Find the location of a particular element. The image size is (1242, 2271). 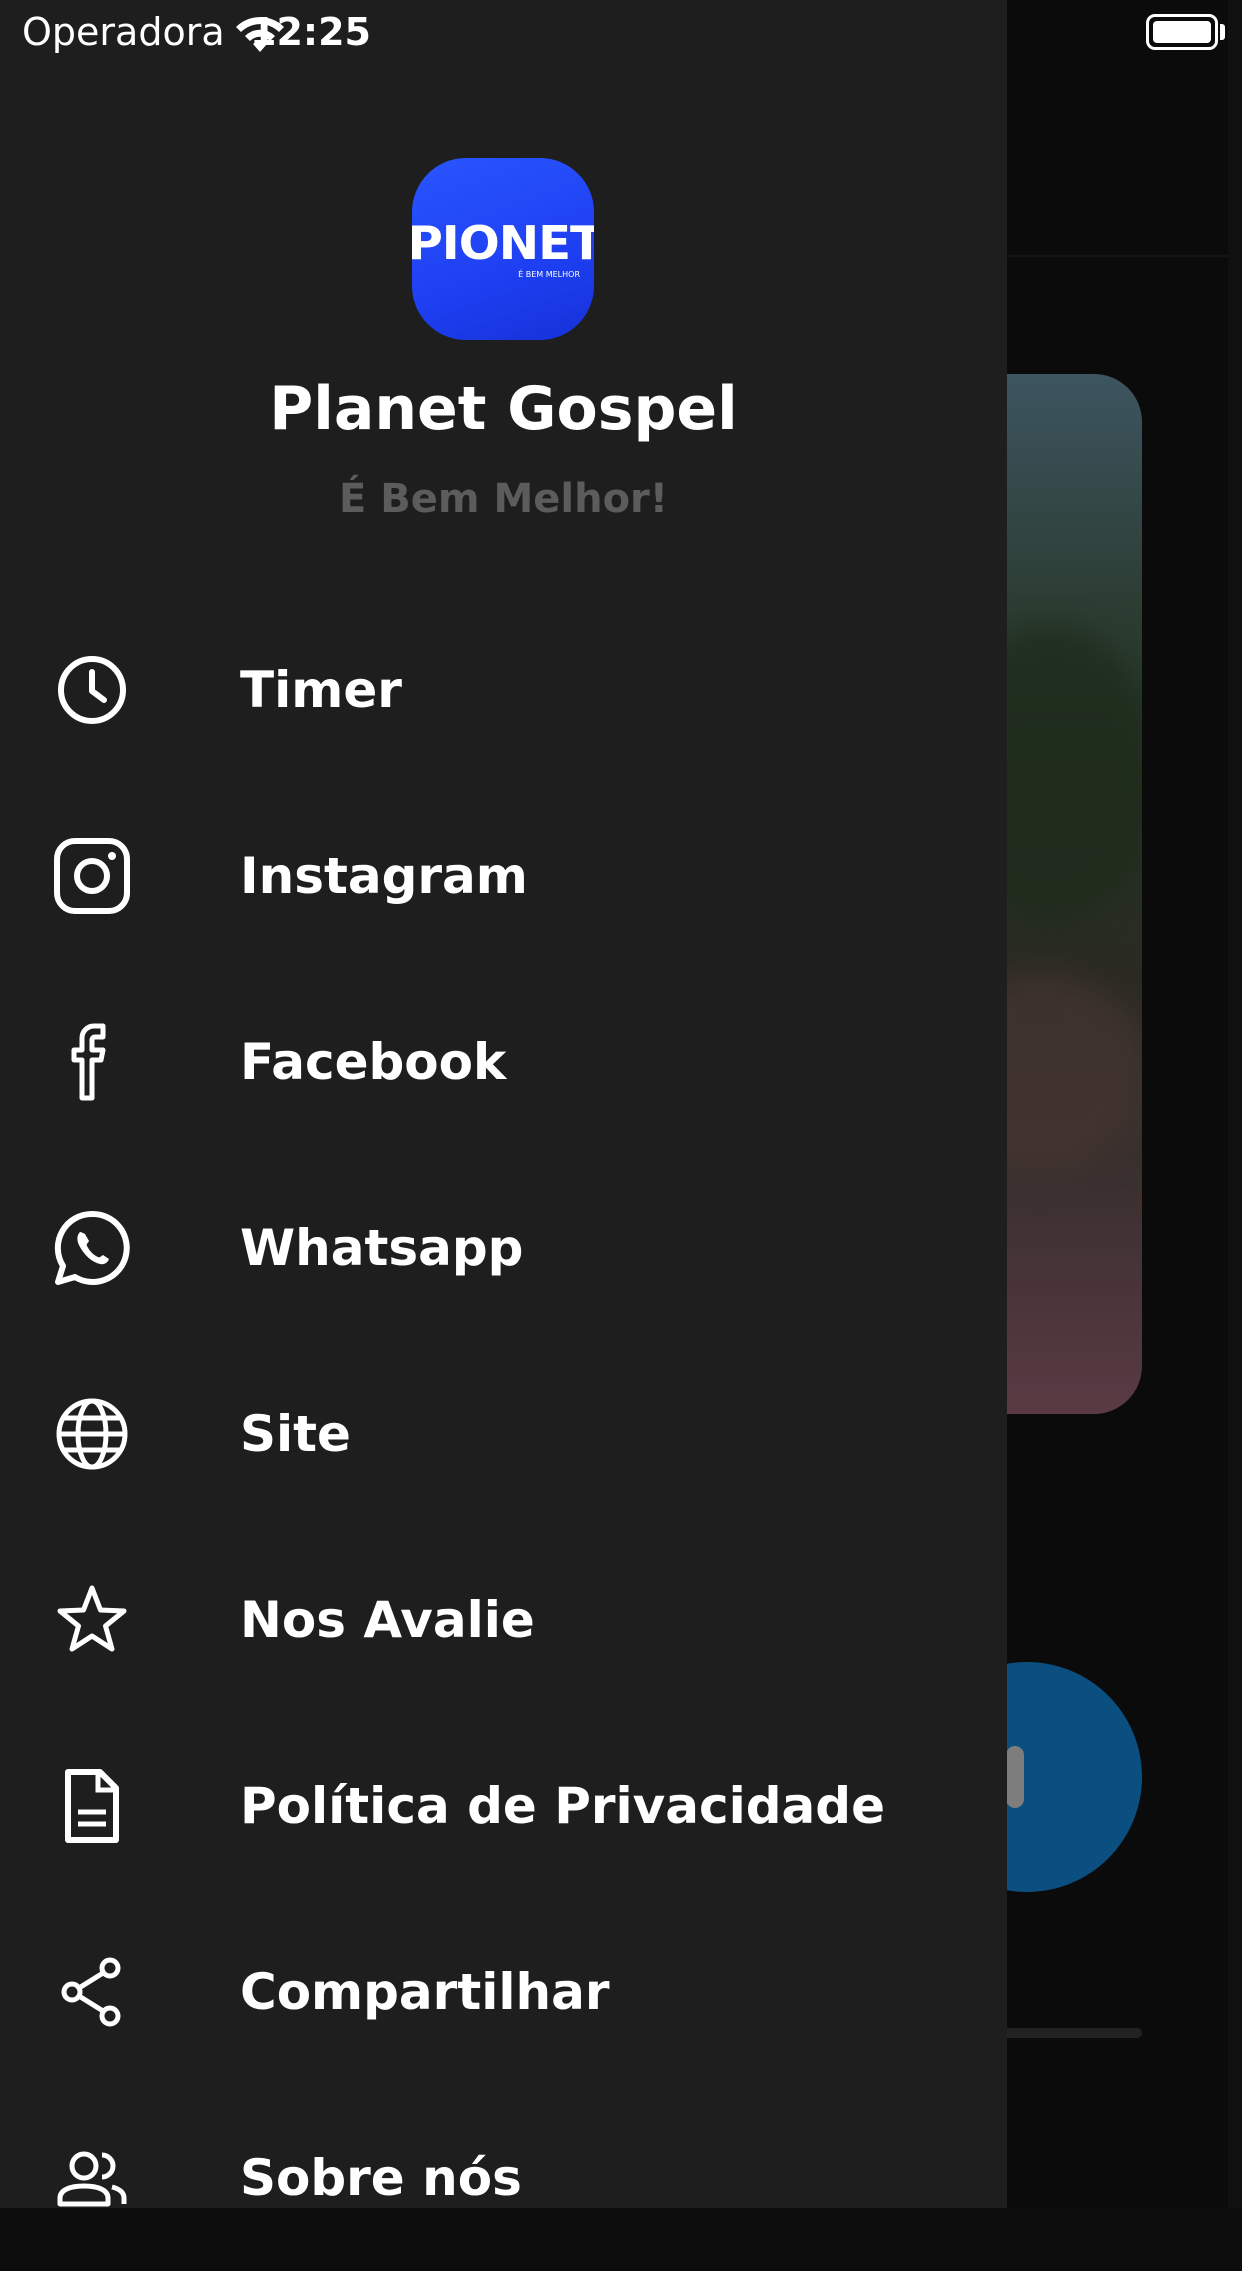

menu-item-timer: Timer is located at coordinates (503, 690).